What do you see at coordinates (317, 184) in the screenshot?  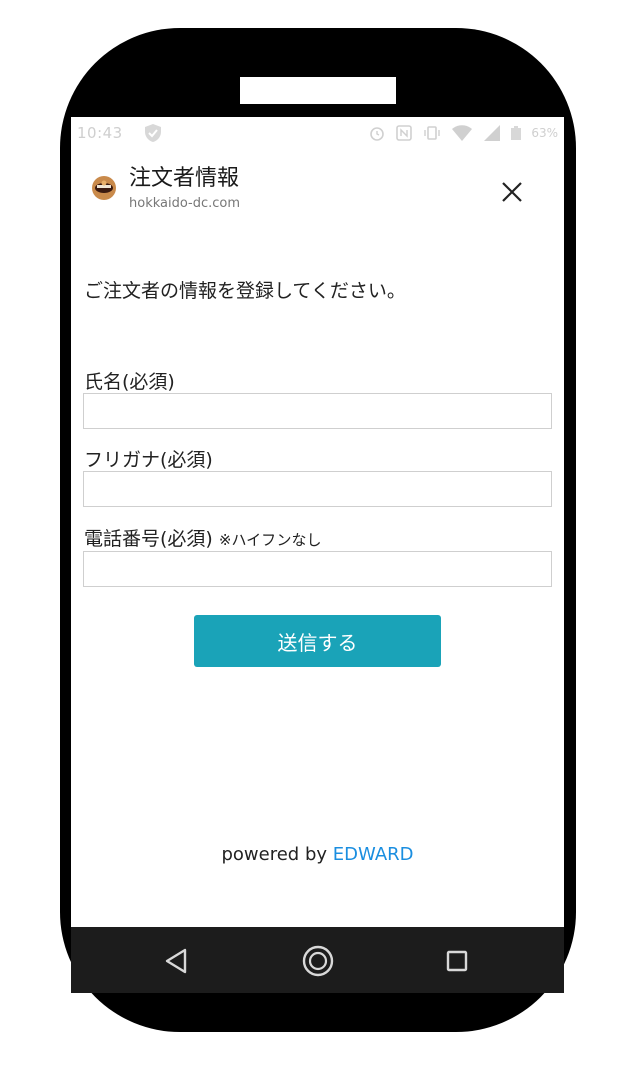 I see `dialog-header: 注文者情報 hokkaido-dc.com` at bounding box center [317, 184].